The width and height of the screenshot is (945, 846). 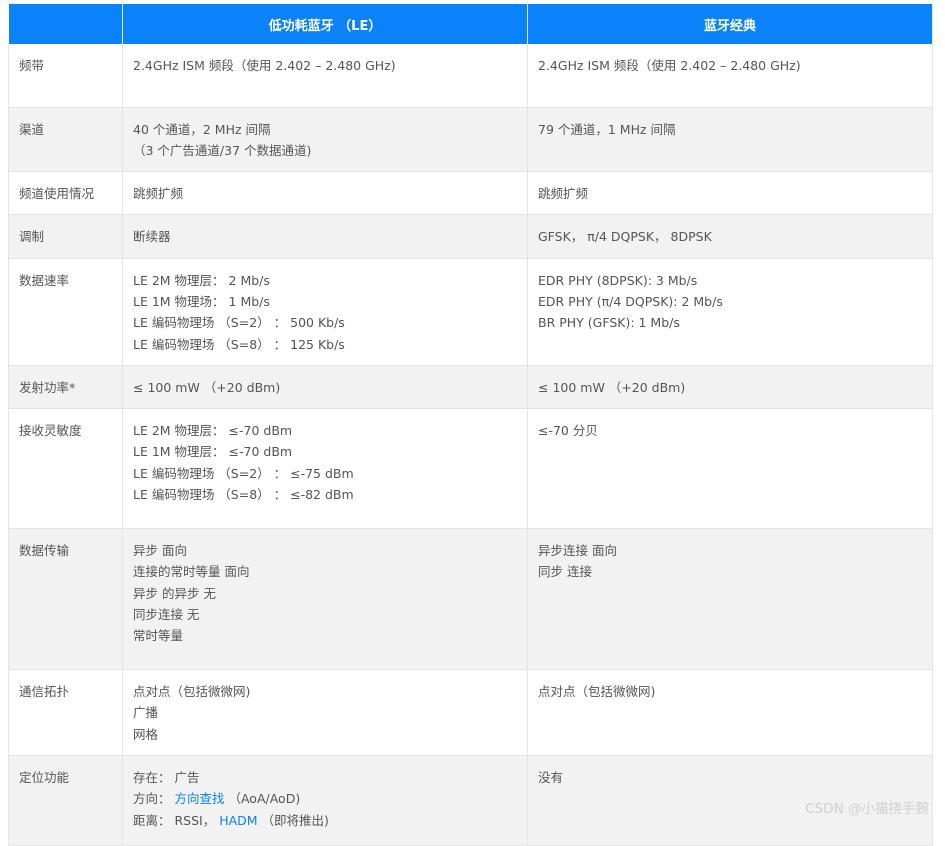 What do you see at coordinates (238, 820) in the screenshot?
I see `hadm-link: HADM` at bounding box center [238, 820].